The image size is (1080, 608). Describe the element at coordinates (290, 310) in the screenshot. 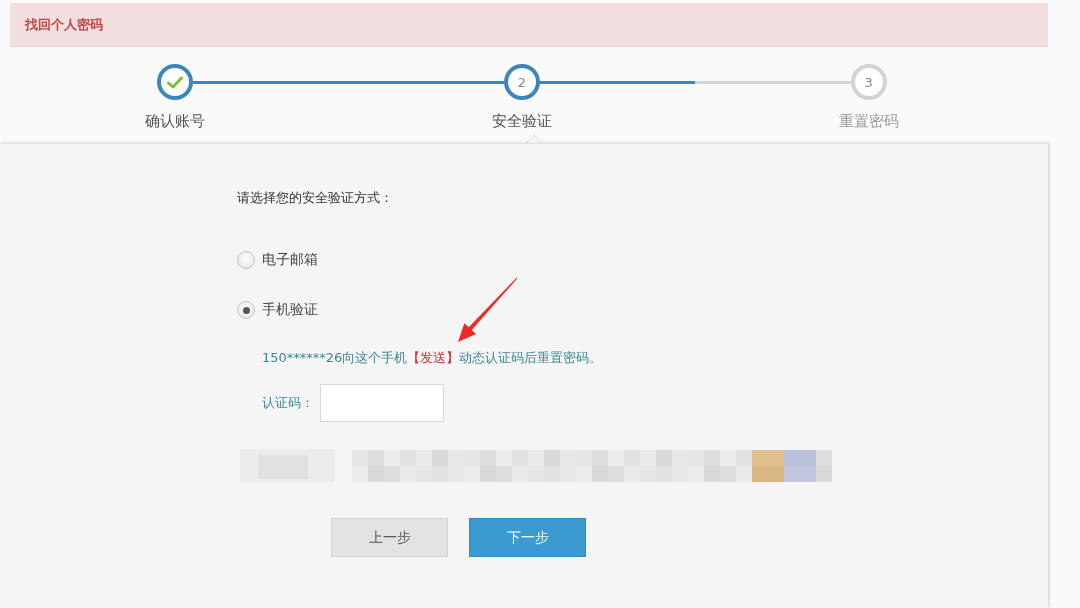

I see `radio-label: 手机验证` at that location.